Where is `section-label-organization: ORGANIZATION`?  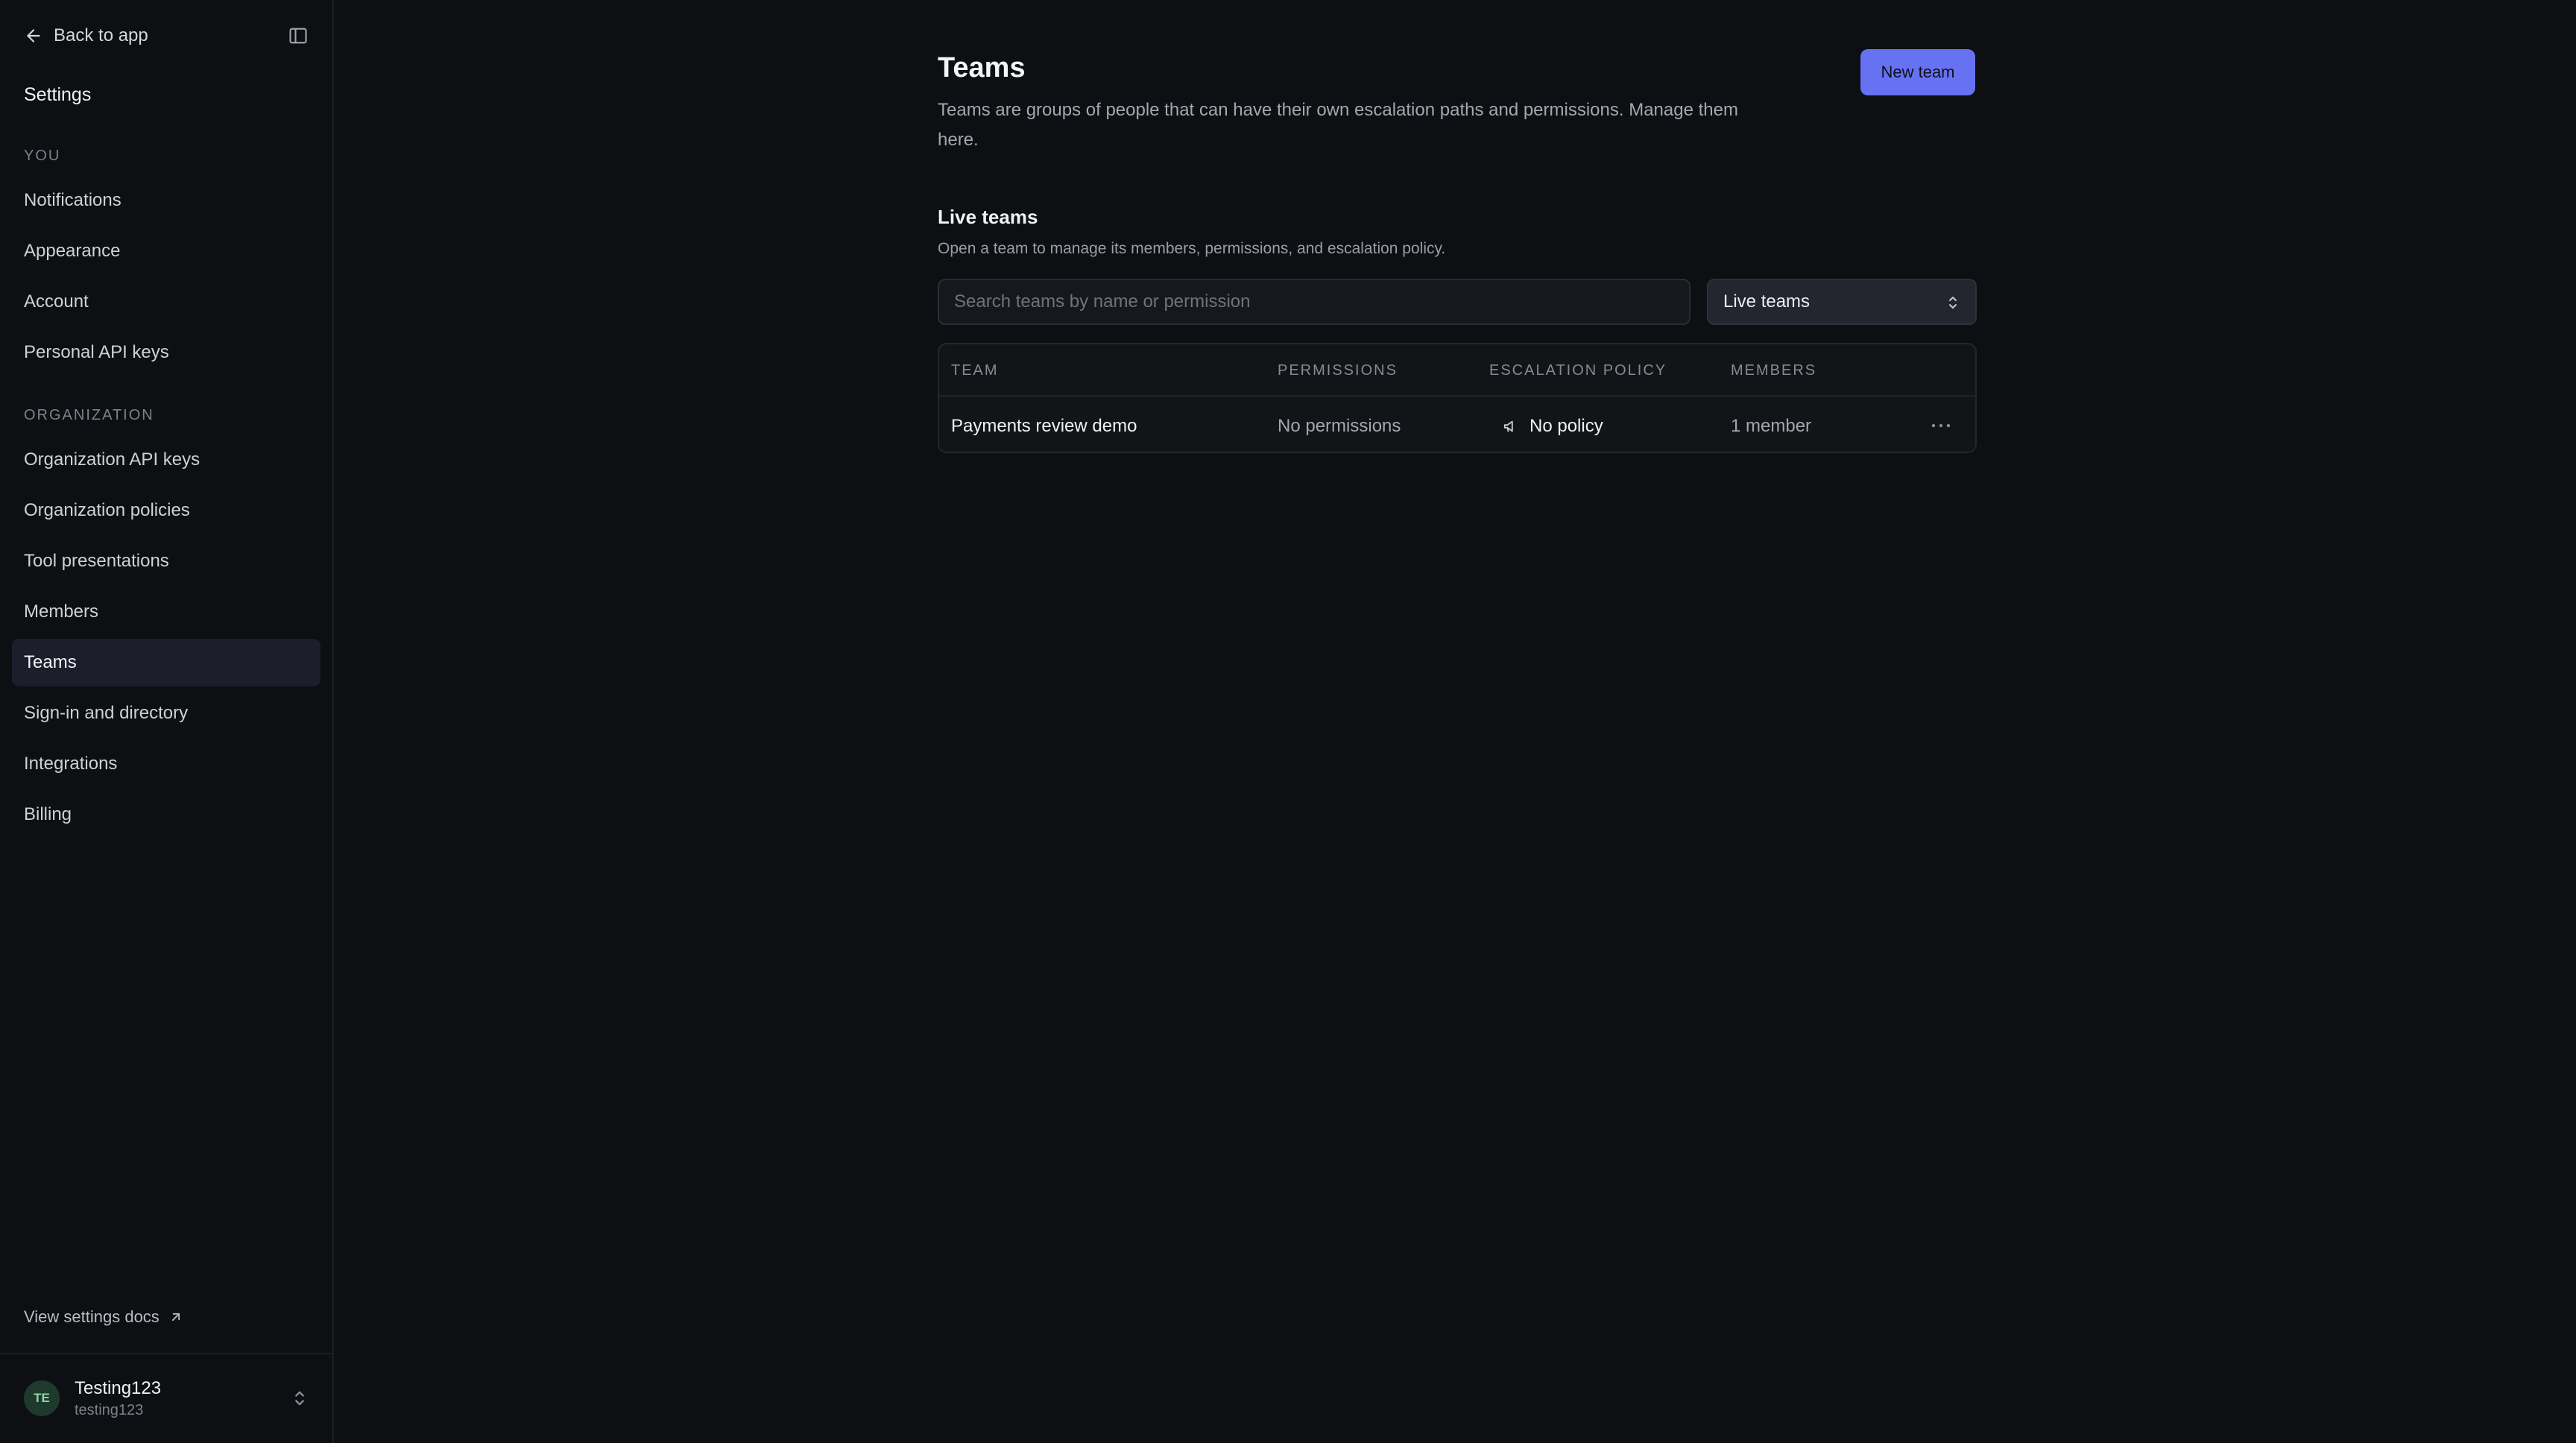
section-label-organization: ORGANIZATION is located at coordinates (89, 415).